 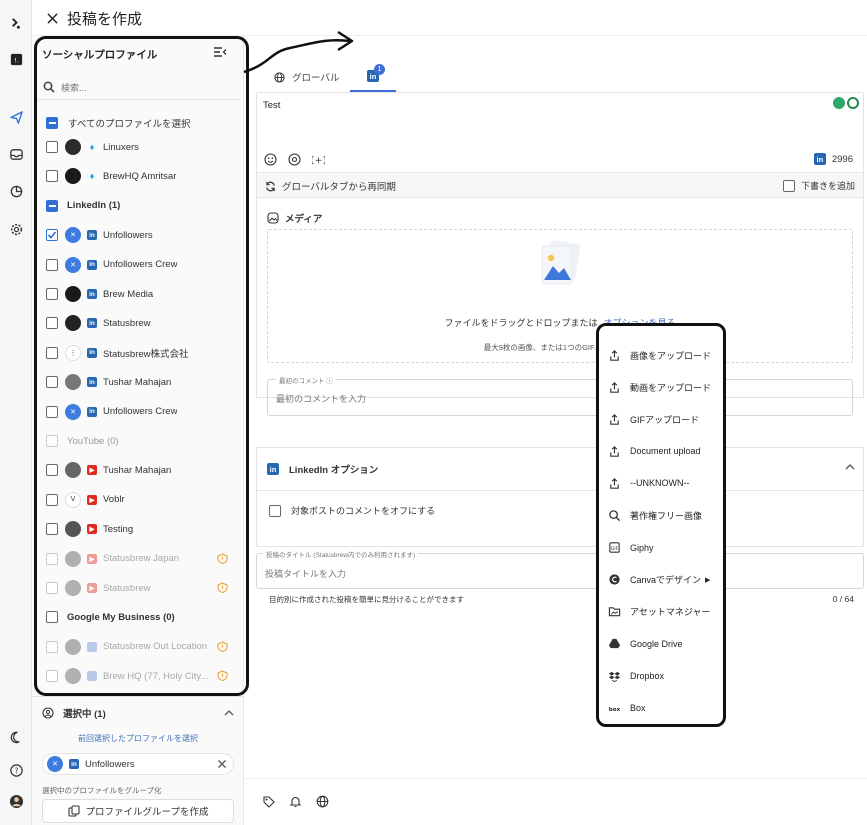 What do you see at coordinates (74, 713) in the screenshot?
I see `selected-header: 選択中 (1)` at bounding box center [74, 713].